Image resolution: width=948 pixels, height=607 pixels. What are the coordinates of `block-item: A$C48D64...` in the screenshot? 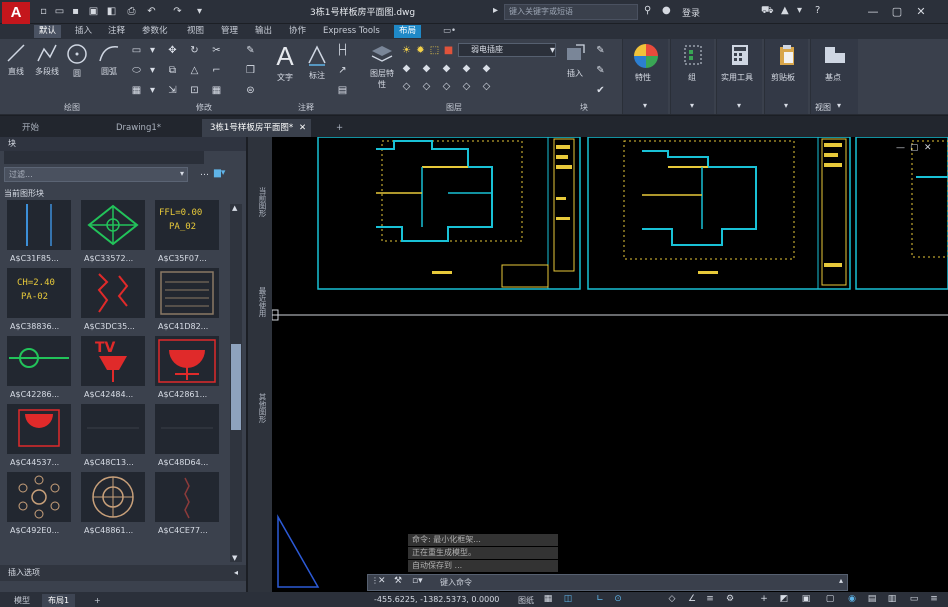 It's located at (187, 437).